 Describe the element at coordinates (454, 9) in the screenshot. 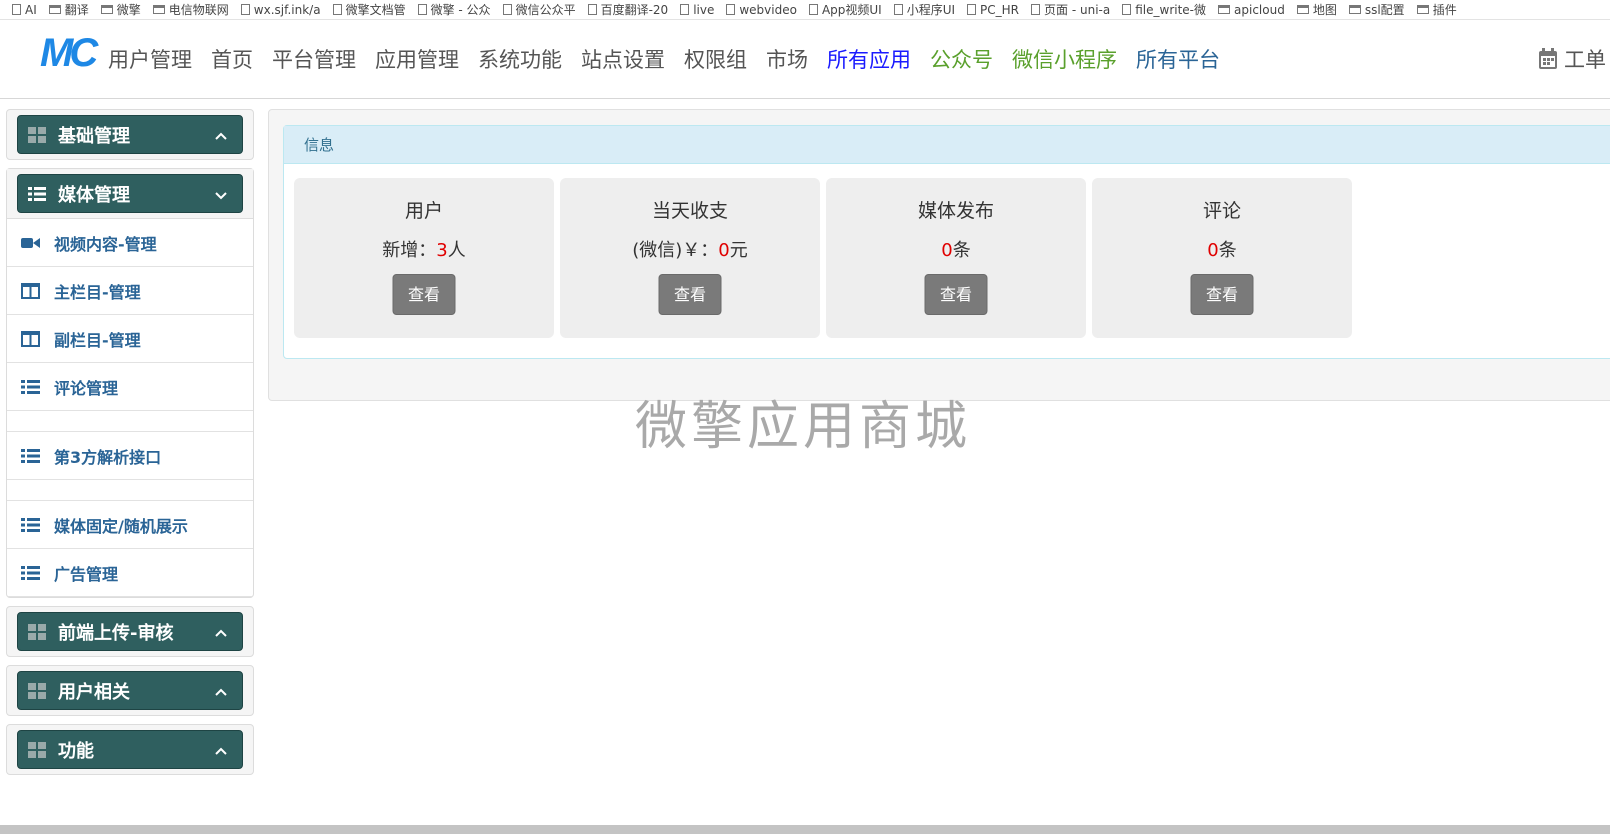

I see `bookmark-item: 微擎 - 公众` at that location.